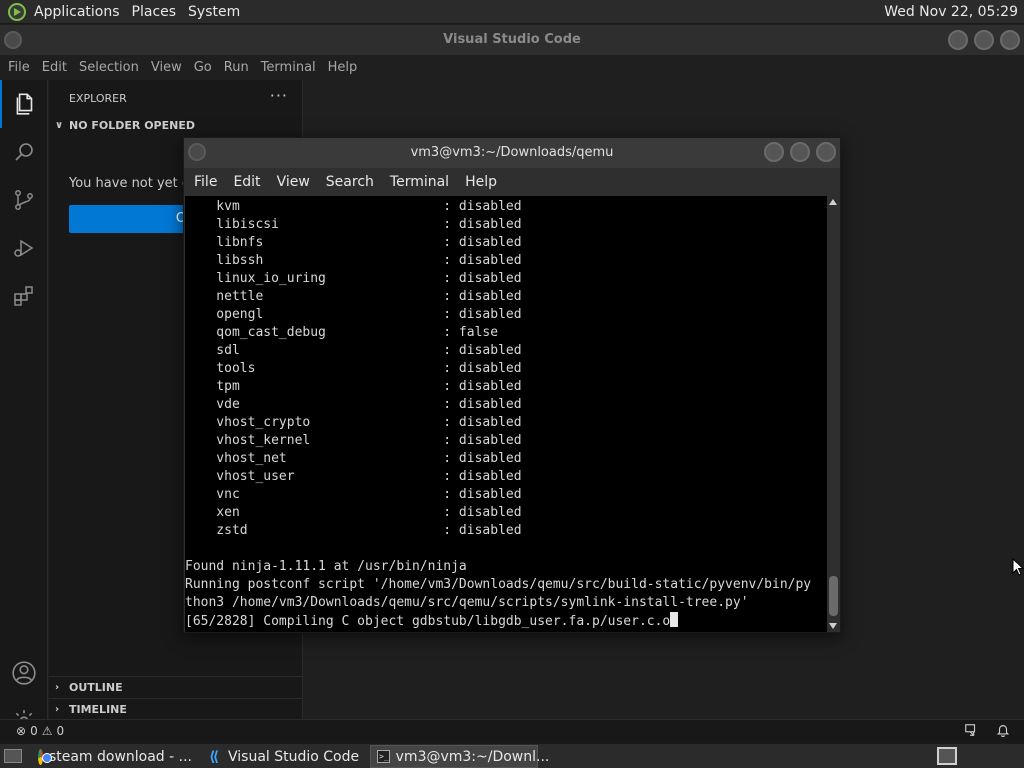  I want to click on menu-go: Go, so click(203, 67).